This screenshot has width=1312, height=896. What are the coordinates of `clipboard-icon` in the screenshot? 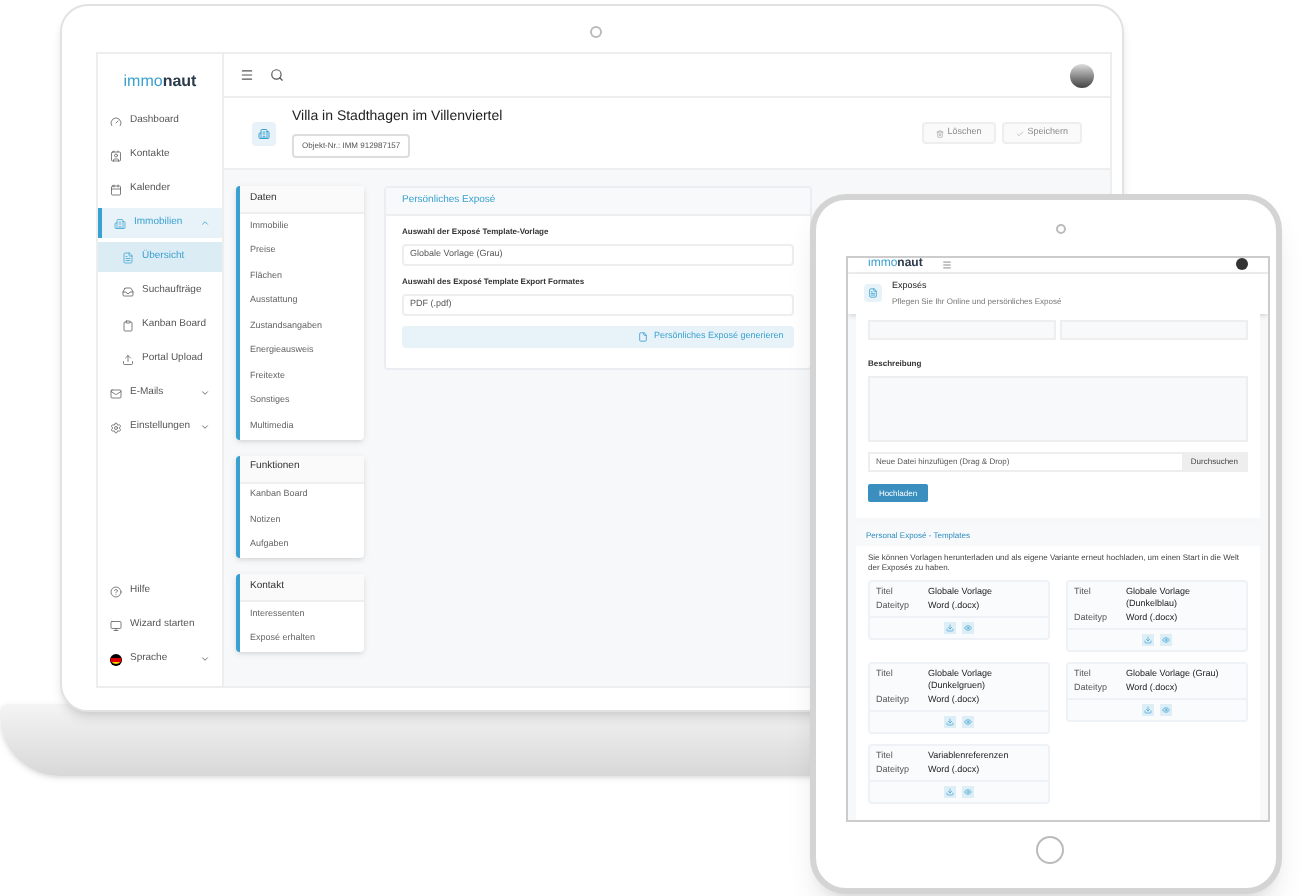 It's located at (128, 325).